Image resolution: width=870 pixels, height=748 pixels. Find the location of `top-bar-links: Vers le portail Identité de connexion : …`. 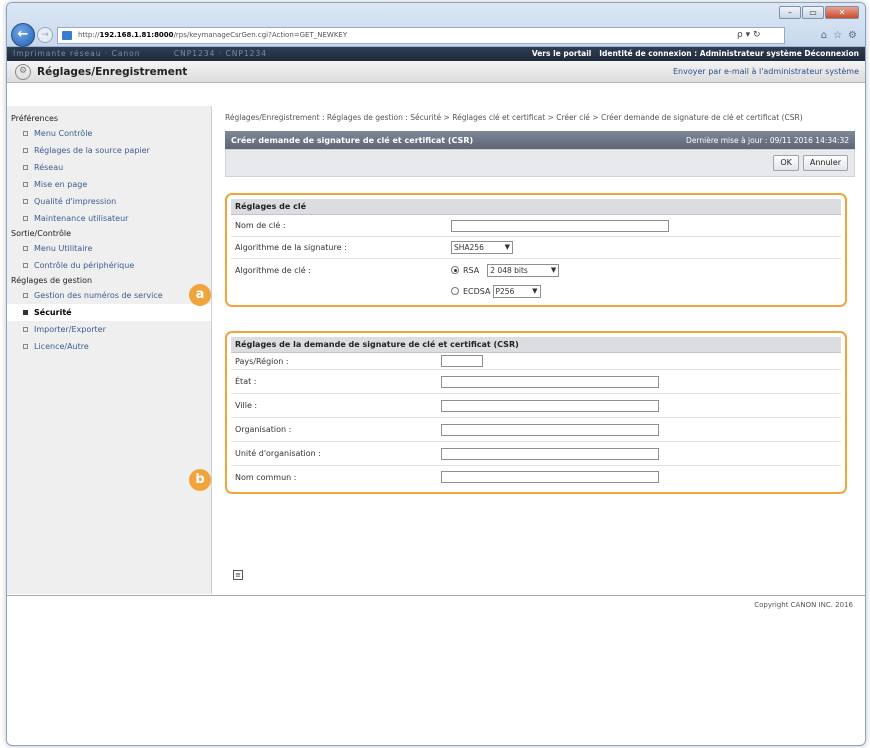

top-bar-links: Vers le portail Identité de connexion : … is located at coordinates (695, 54).